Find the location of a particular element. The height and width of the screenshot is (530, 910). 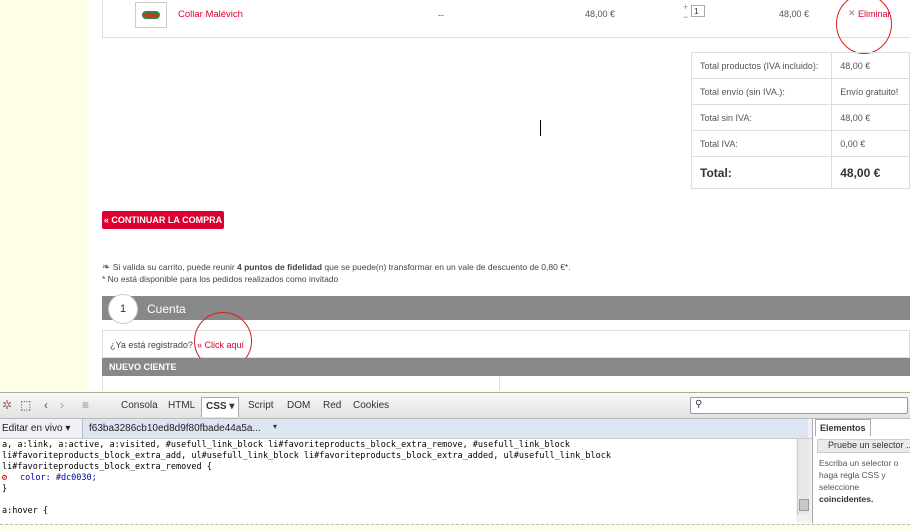

account-step-title: Cuenta is located at coordinates (166, 309).